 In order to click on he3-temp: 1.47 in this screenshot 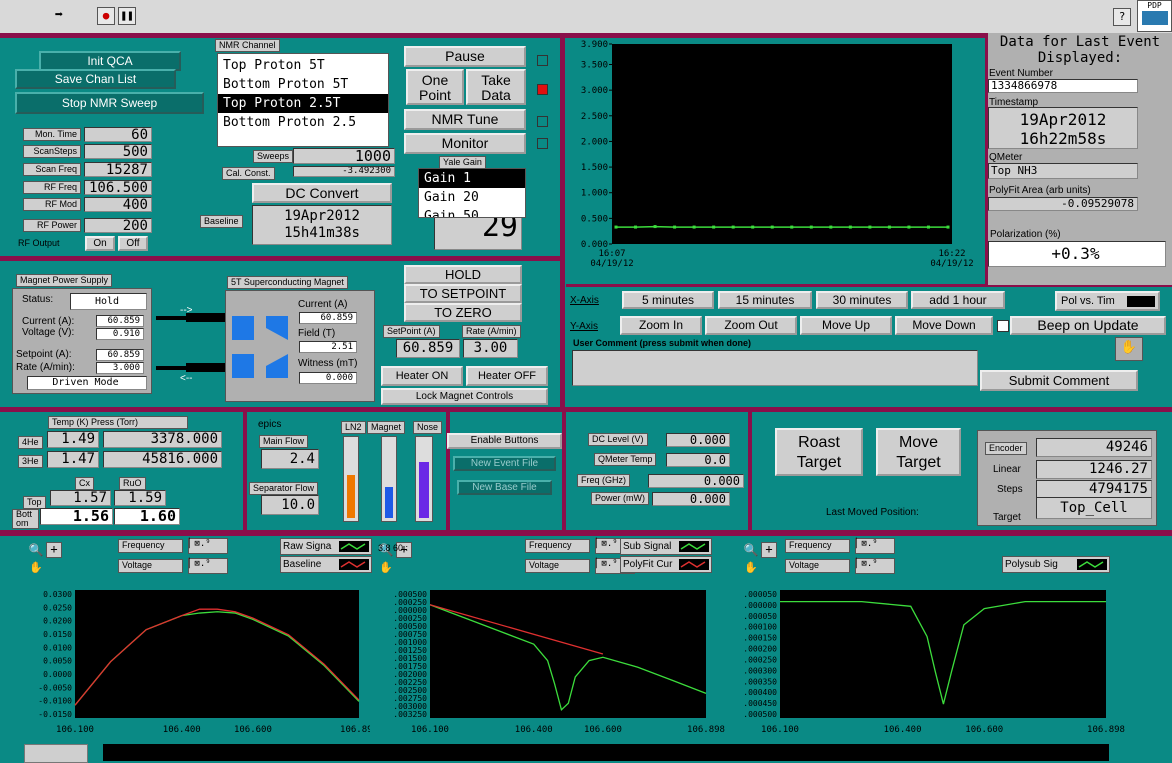, I will do `click(73, 459)`.